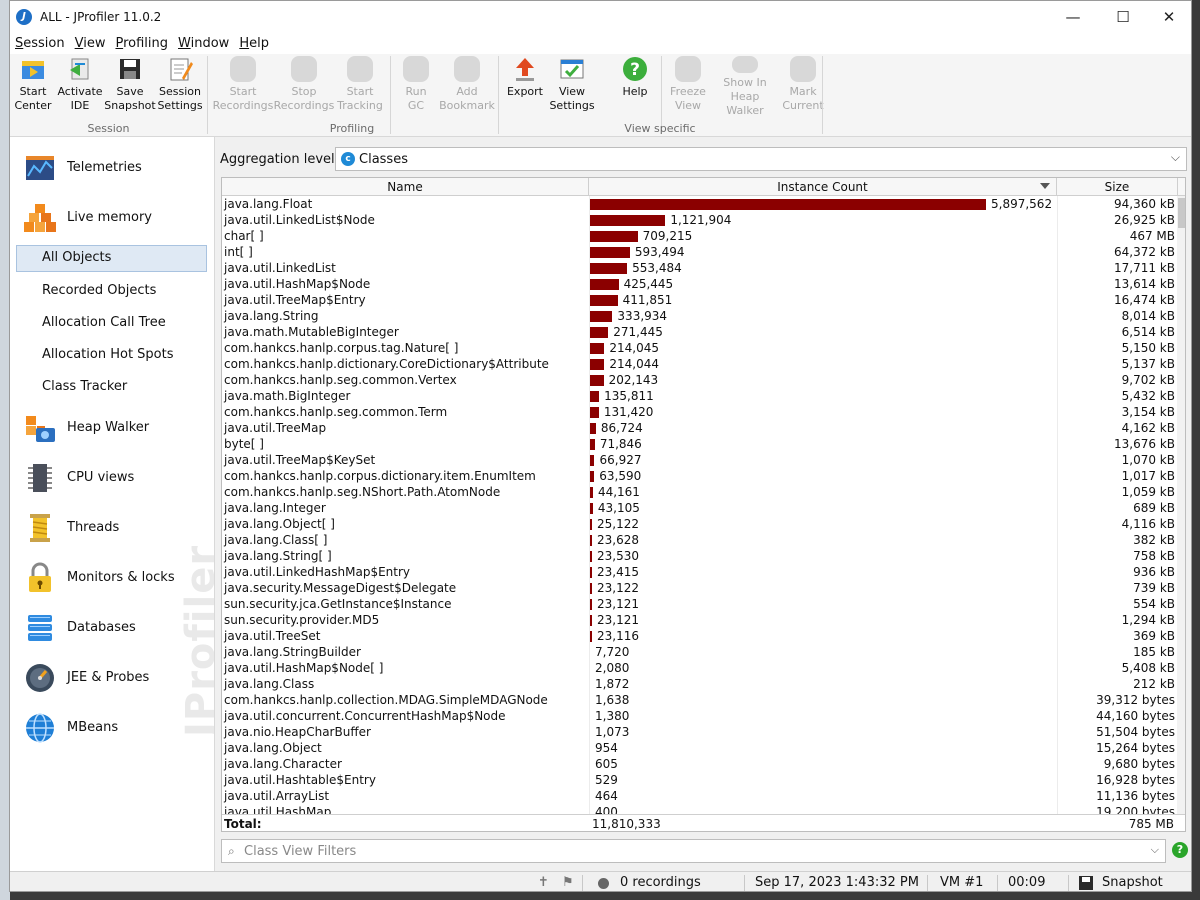  I want to click on vertical-scrollbar, so click(1181, 505).